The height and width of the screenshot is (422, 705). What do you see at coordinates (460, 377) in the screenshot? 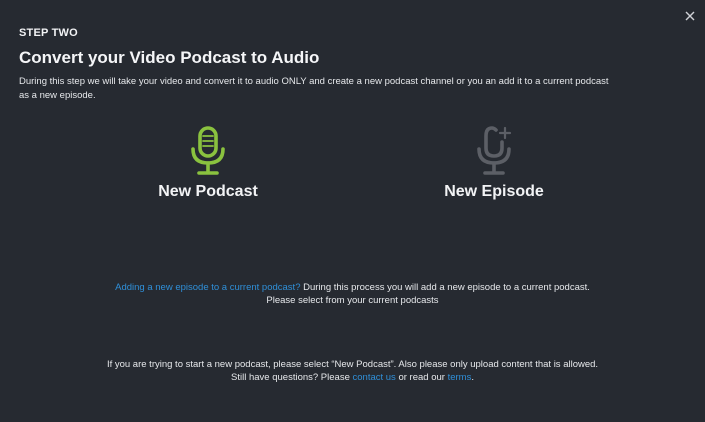
I see `terms-link: terms` at bounding box center [460, 377].